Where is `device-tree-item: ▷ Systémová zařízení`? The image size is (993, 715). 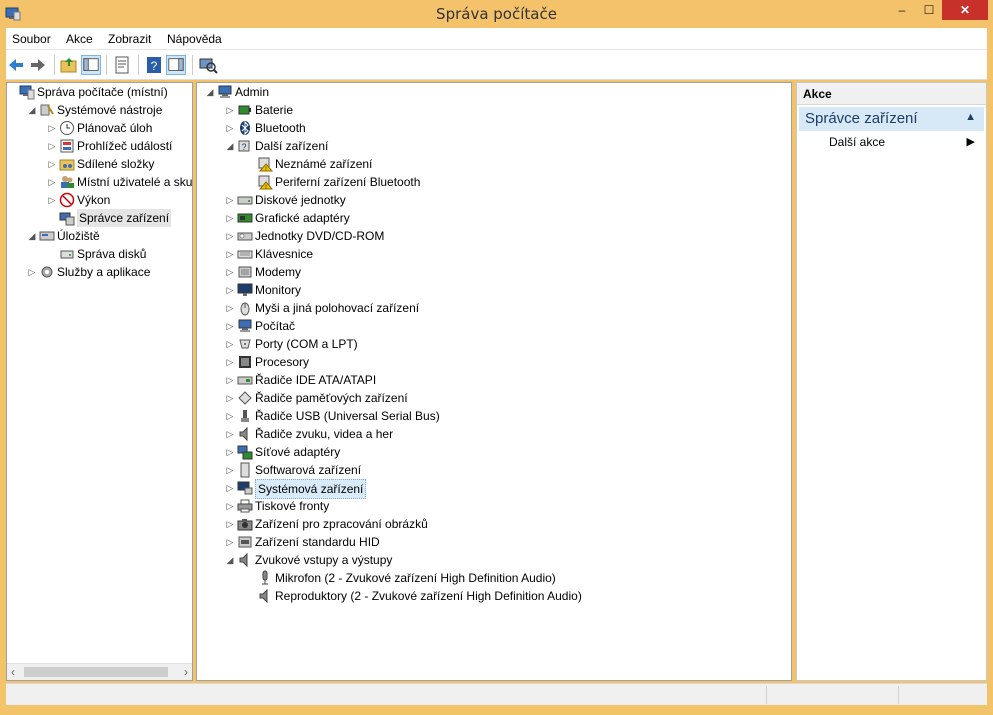 device-tree-item: ▷ Systémová zařízení is located at coordinates (494, 489).